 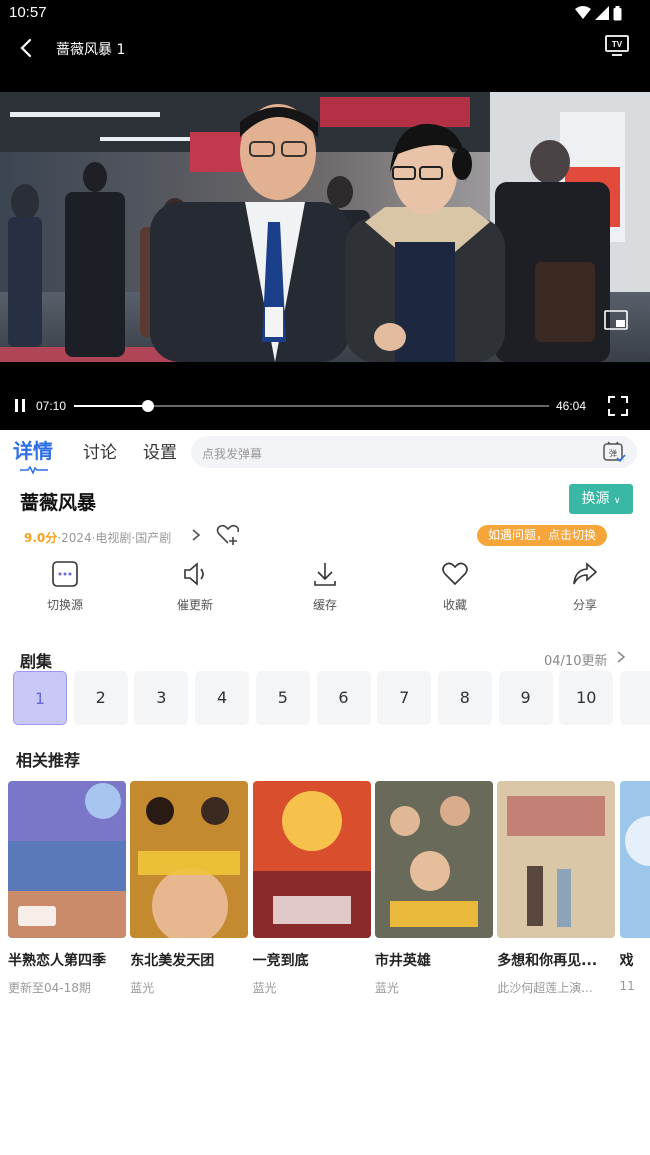 What do you see at coordinates (194, 574) in the screenshot?
I see `speaker-icon` at bounding box center [194, 574].